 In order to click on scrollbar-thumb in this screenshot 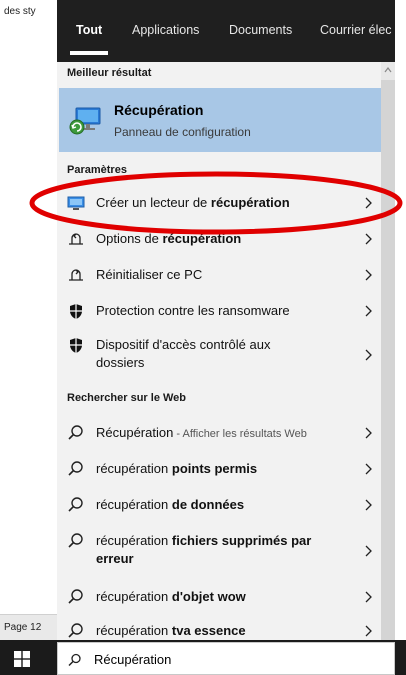, I will do `click(388, 360)`.